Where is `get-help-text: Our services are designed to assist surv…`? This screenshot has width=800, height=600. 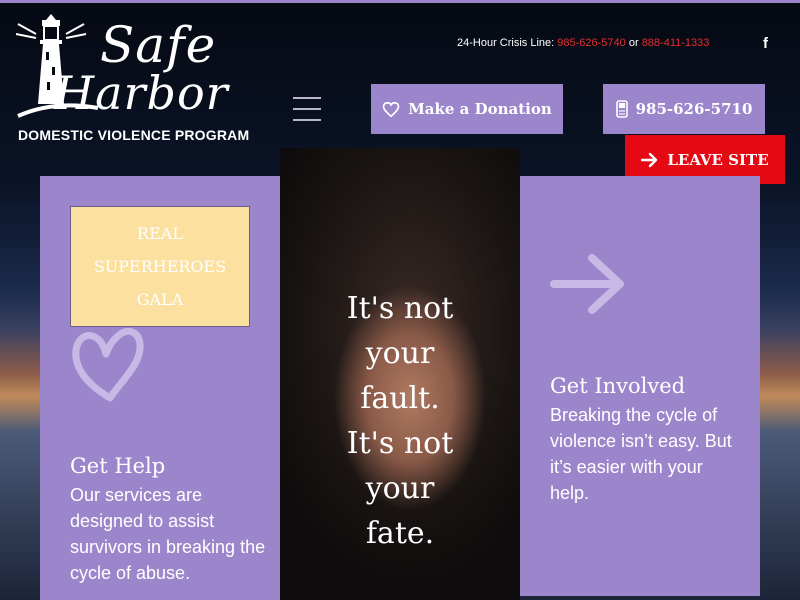 get-help-text: Our services are designed to assist surv… is located at coordinates (168, 534).